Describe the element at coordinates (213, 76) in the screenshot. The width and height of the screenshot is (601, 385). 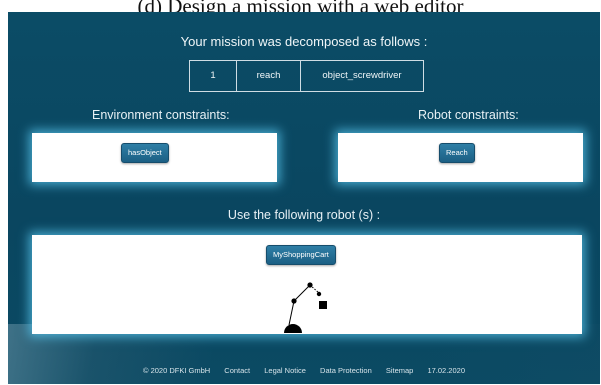
I see `decomposition-step: 1` at that location.